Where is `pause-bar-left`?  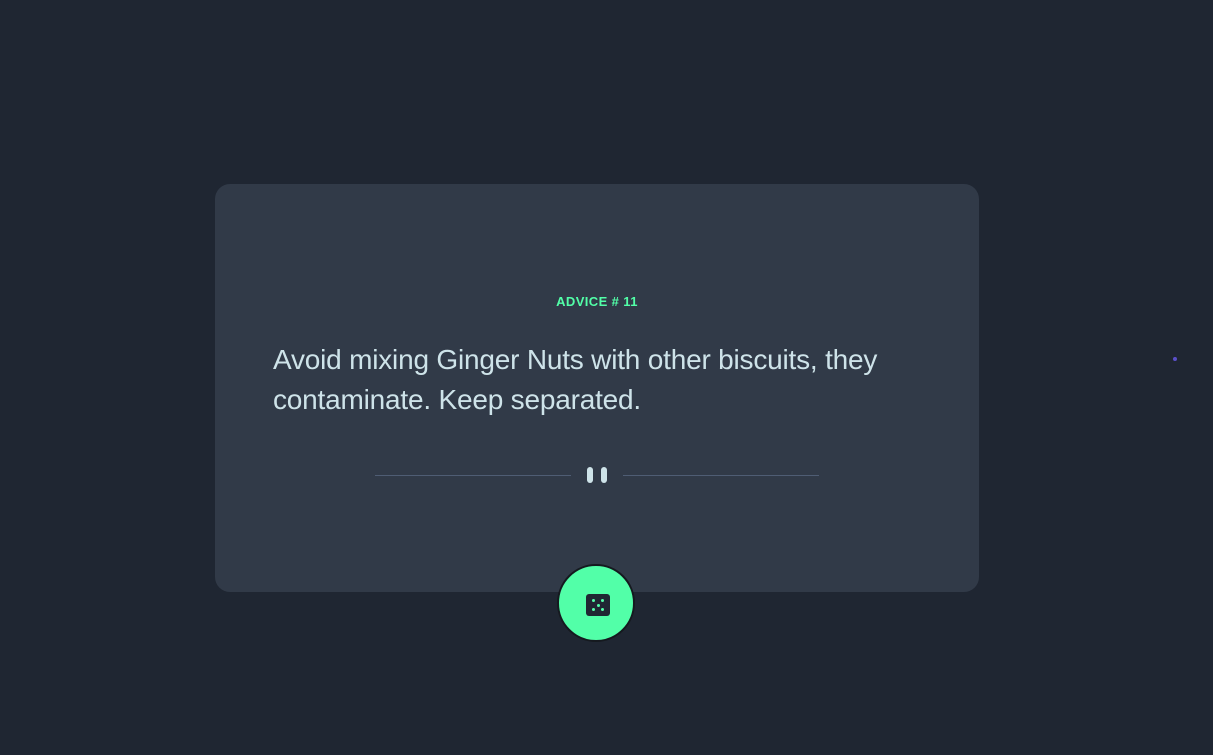 pause-bar-left is located at coordinates (590, 475).